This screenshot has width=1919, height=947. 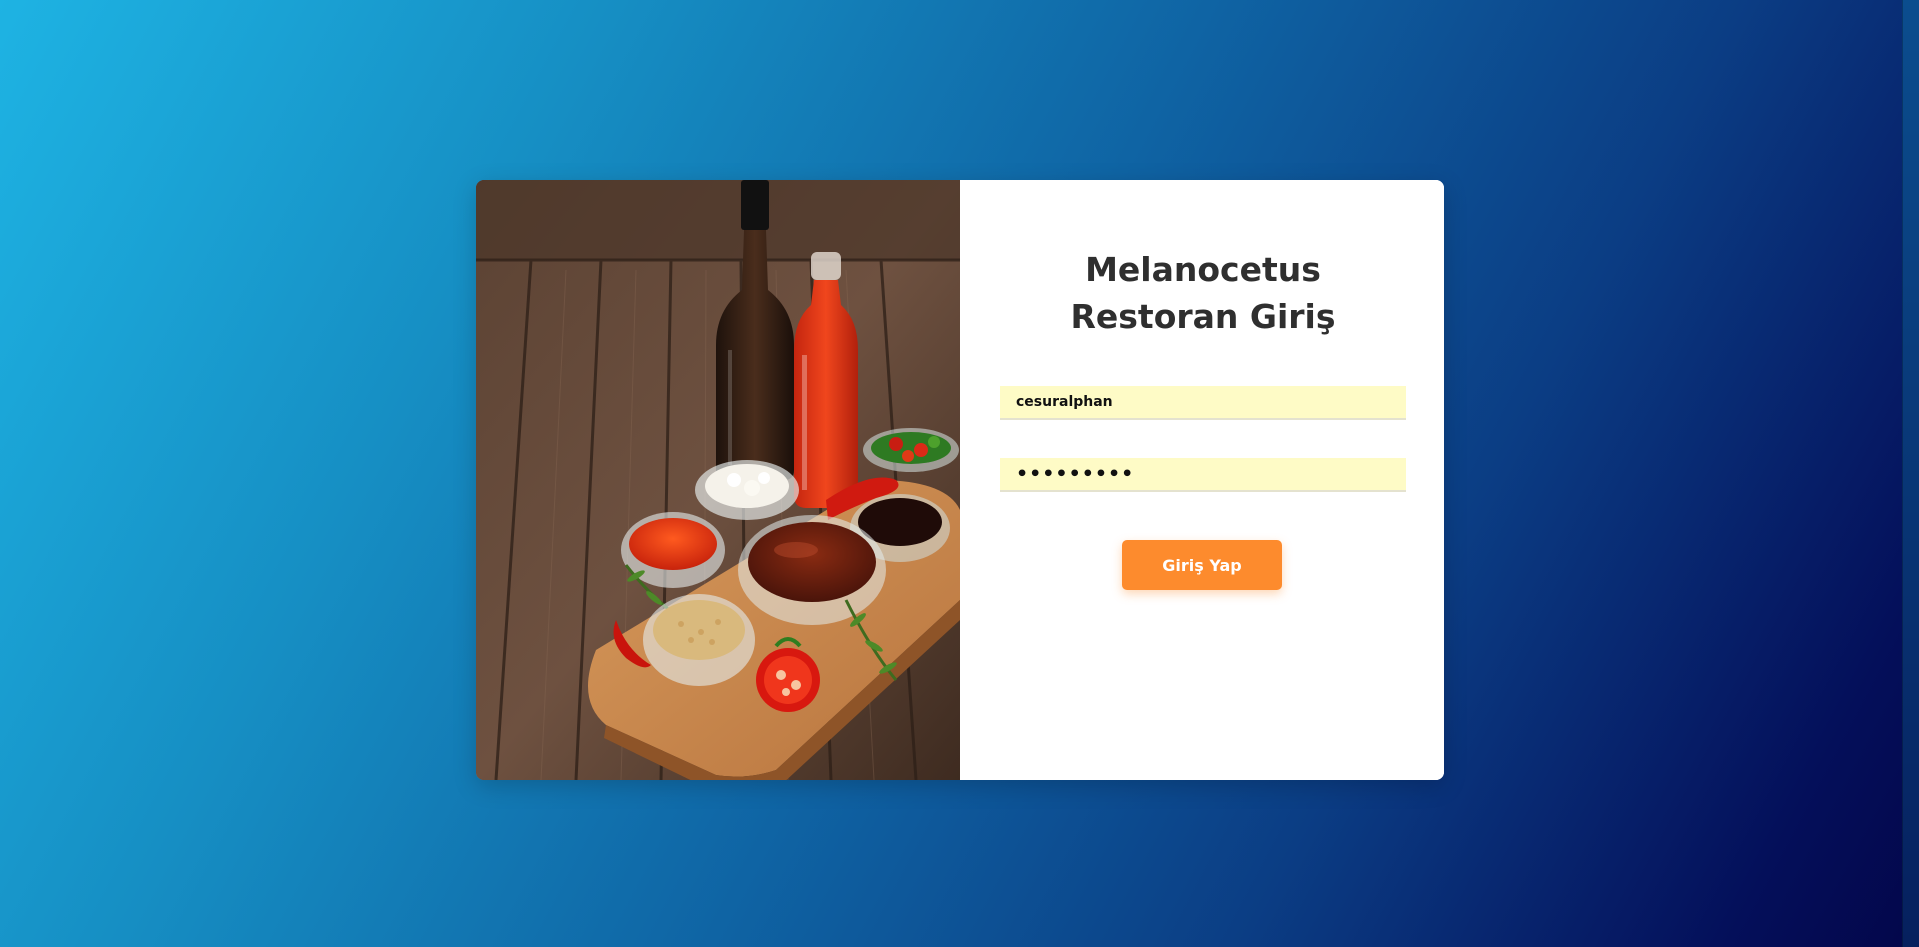 I want to click on page-scrollbar, so click(x=1910, y=473).